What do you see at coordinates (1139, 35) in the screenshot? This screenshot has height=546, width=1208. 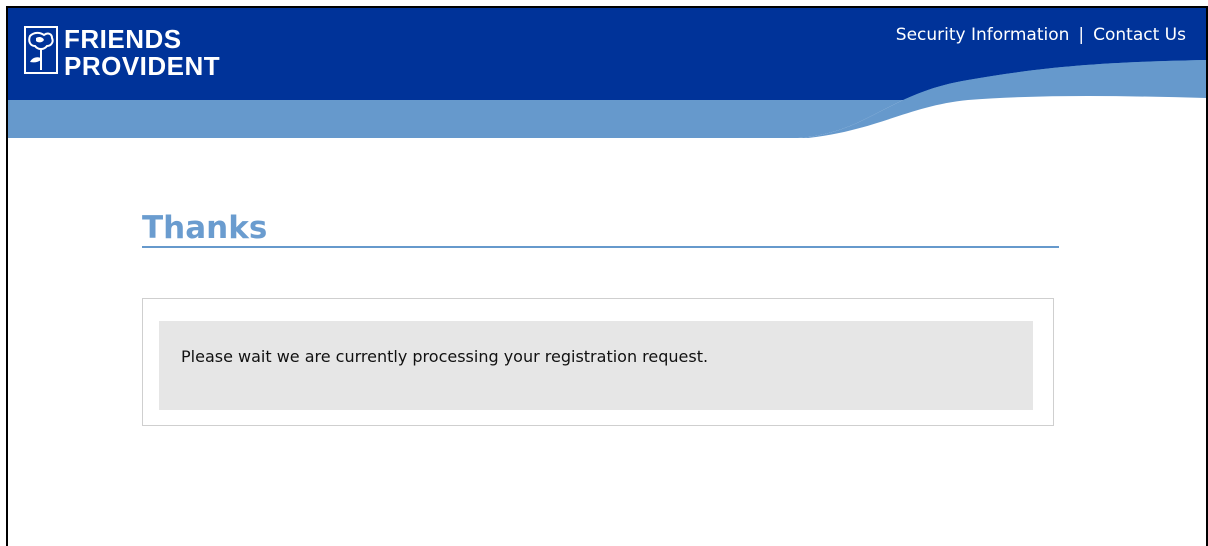 I see `contact-us-link: Contact Us` at bounding box center [1139, 35].